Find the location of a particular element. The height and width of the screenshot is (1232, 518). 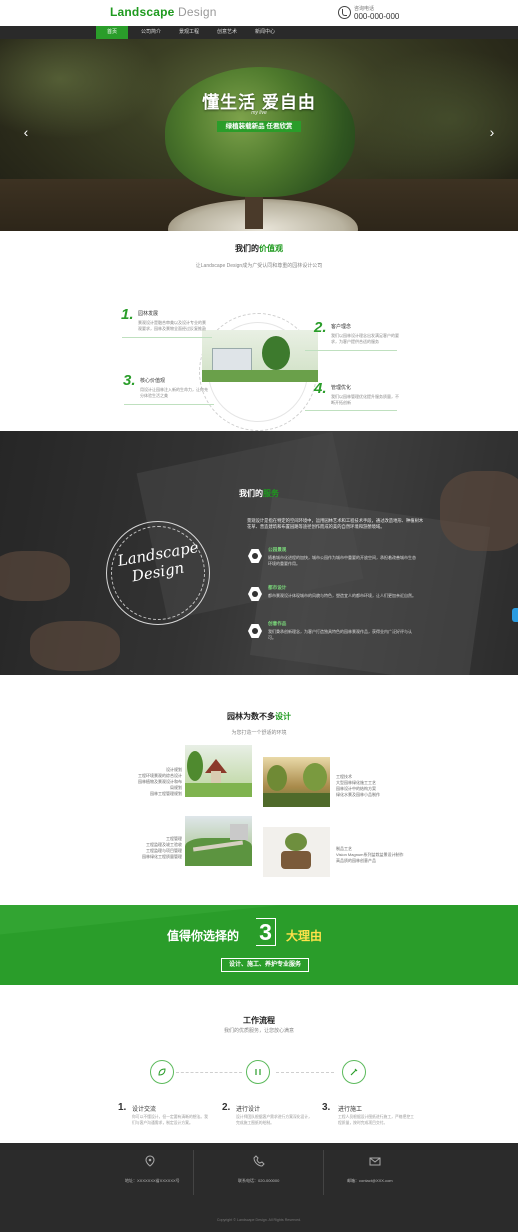

value-desc-2: 我们以园林设计理念出发满足客户的要求，为客户提供合适的服务 is located at coordinates (365, 338).